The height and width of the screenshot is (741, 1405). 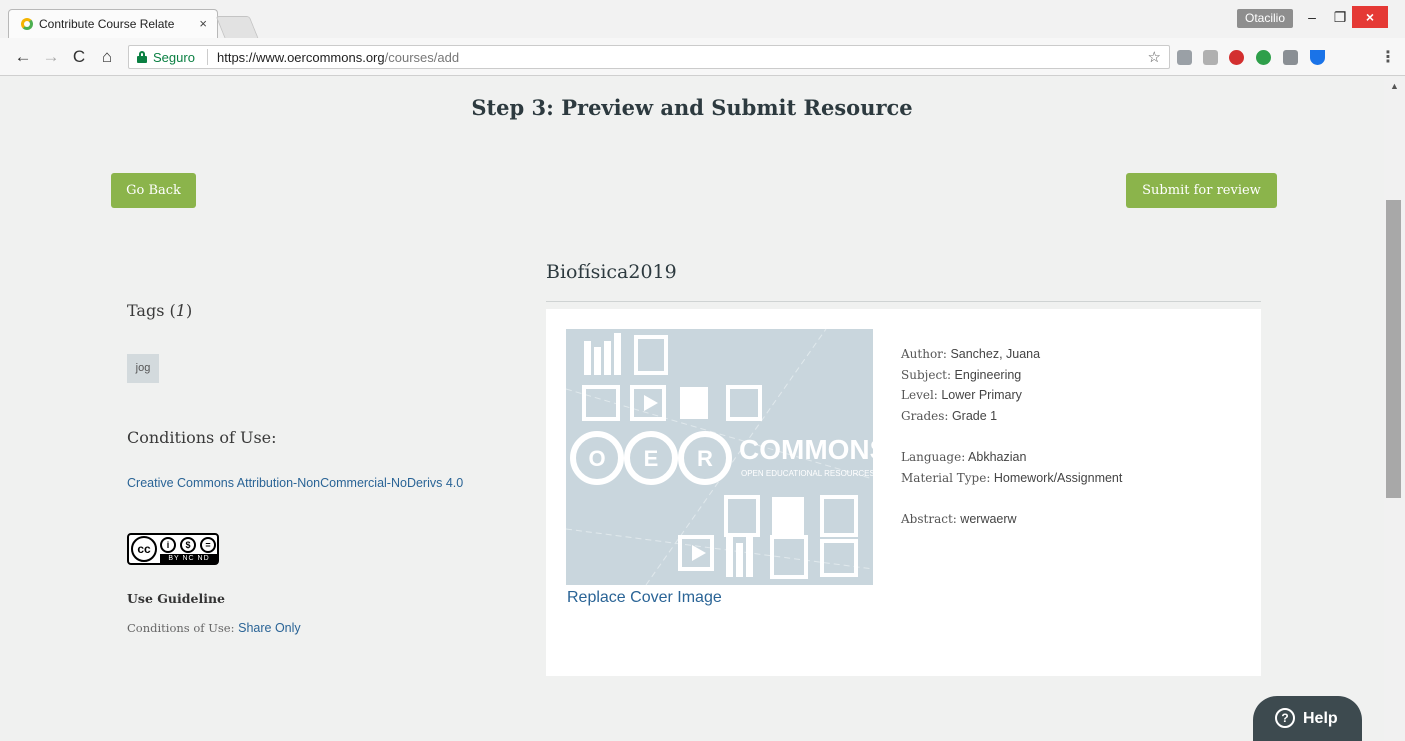 I want to click on subject-value: Engineering, so click(x=988, y=374).